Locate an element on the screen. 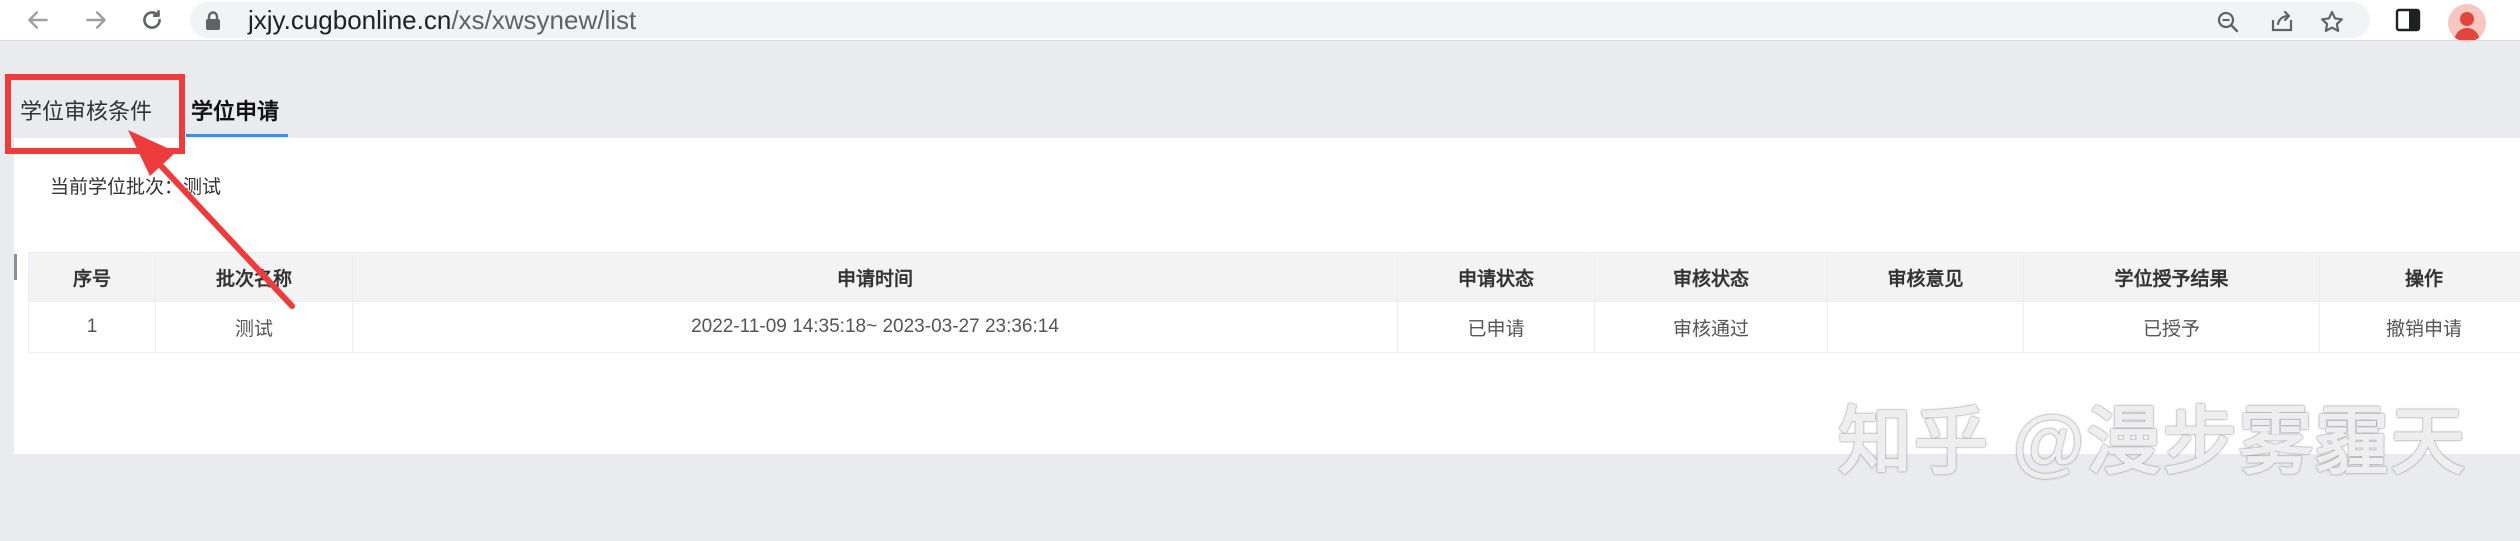 This screenshot has width=2520, height=541. url-host: jxjy.cugbonline.cn is located at coordinates (350, 20).